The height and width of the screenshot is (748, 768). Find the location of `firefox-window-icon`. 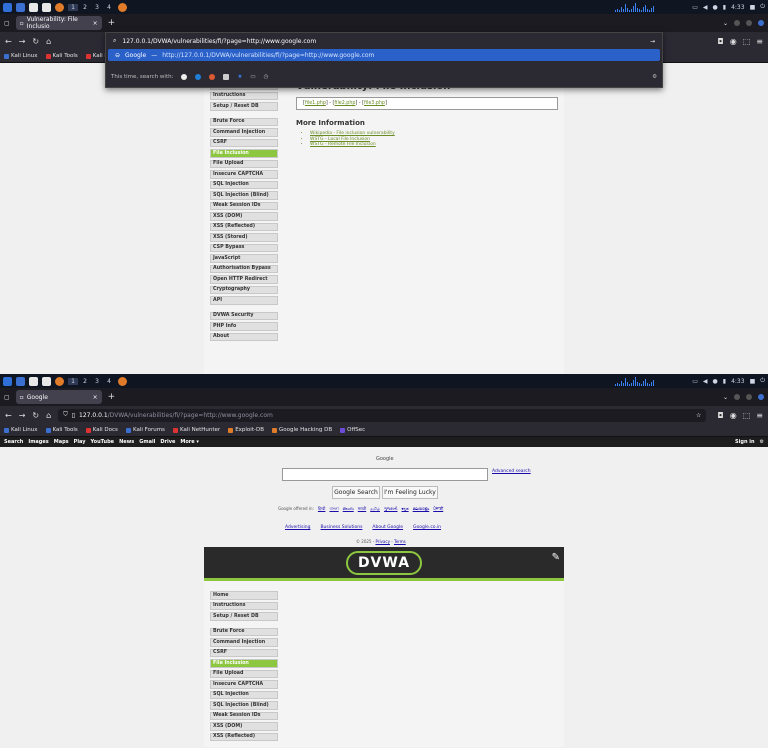

firefox-window-icon is located at coordinates (122, 381).